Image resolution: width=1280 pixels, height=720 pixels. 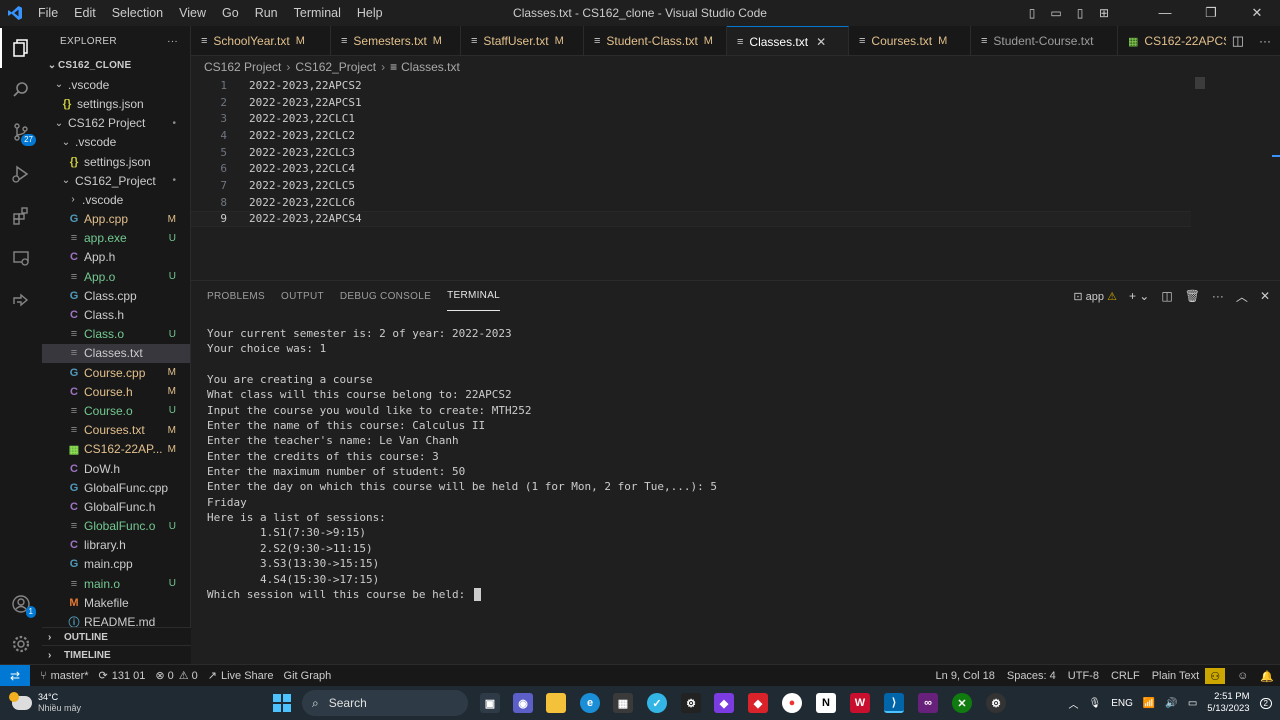 I want to click on sync-status: ⟳ 131 01, so click(x=122, y=676).